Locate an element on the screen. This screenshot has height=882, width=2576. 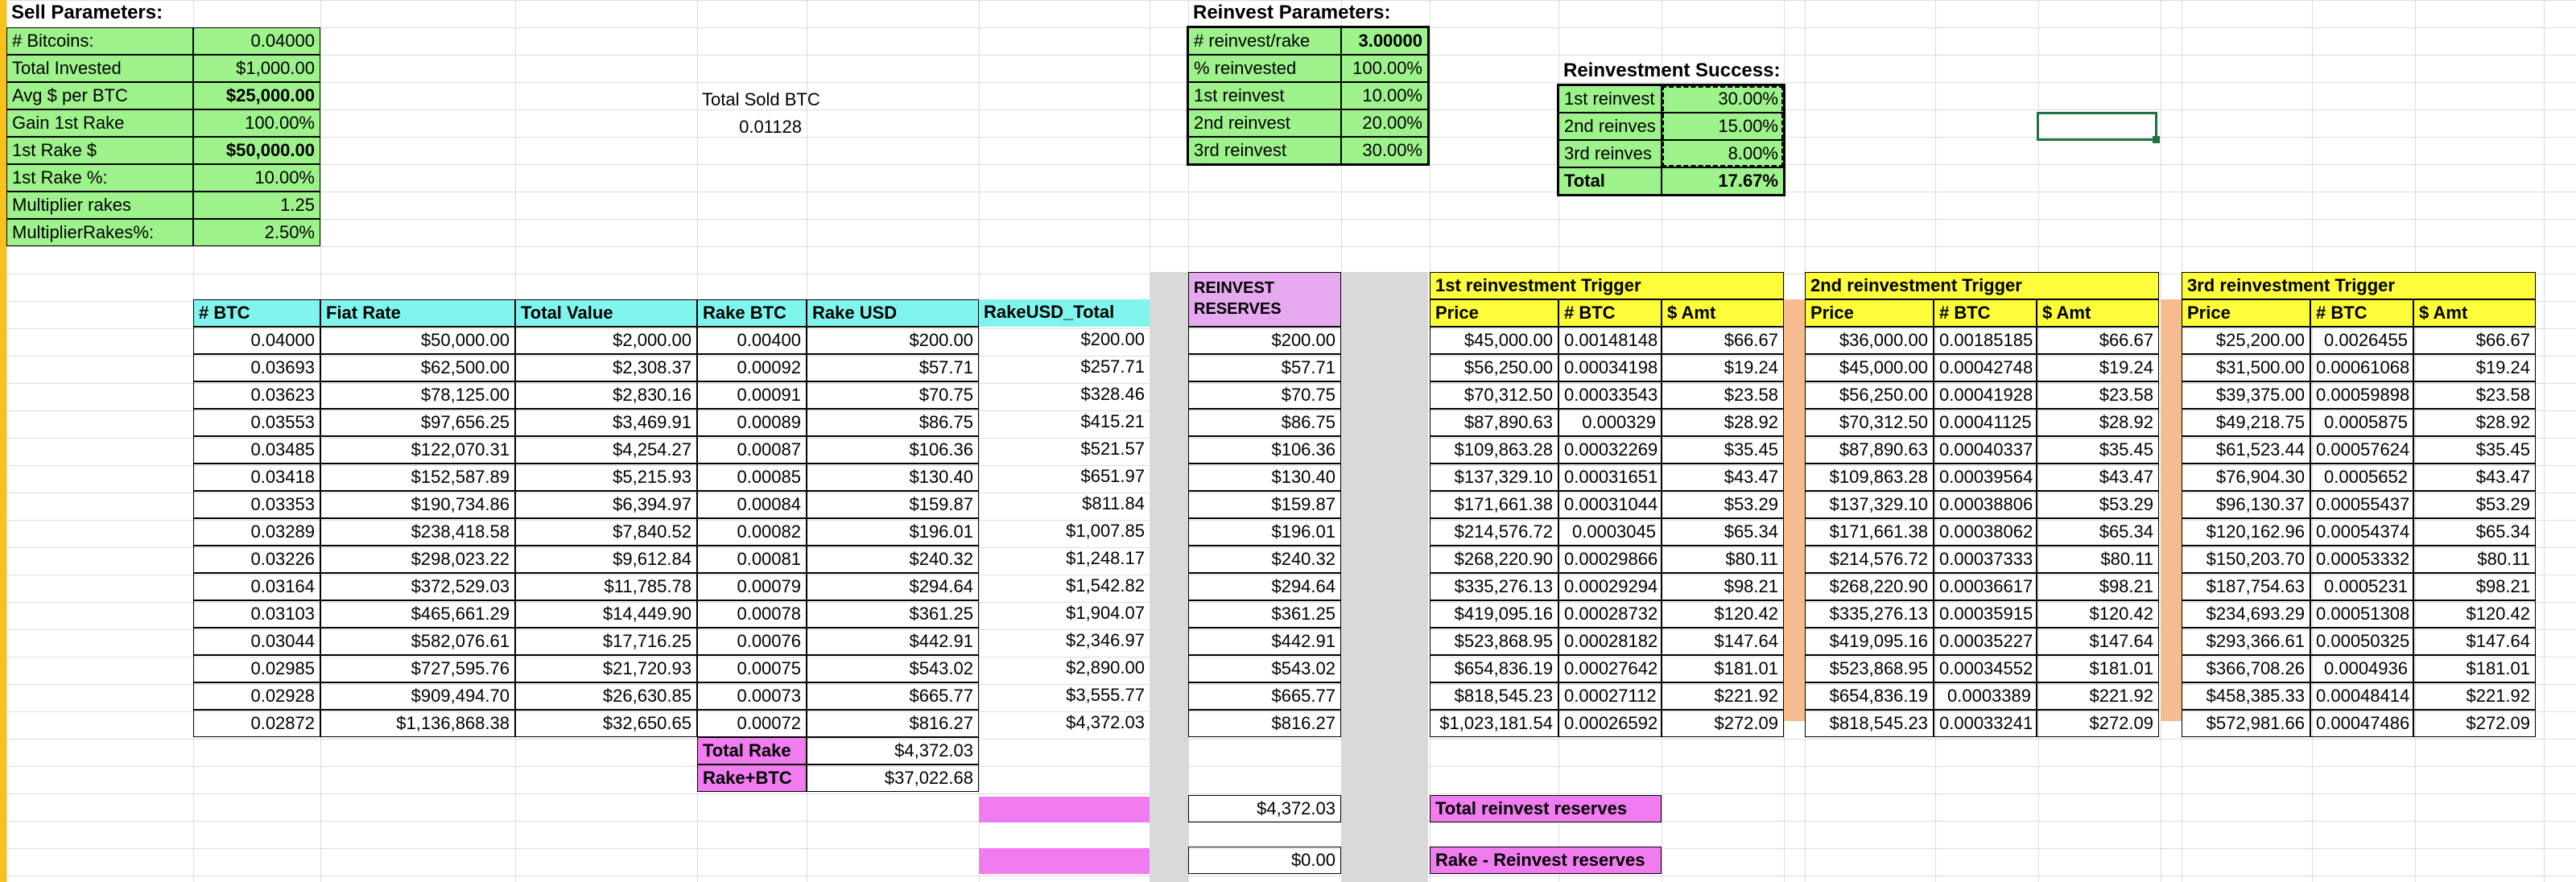
success-label: 3rd reinves is located at coordinates (1610, 153).